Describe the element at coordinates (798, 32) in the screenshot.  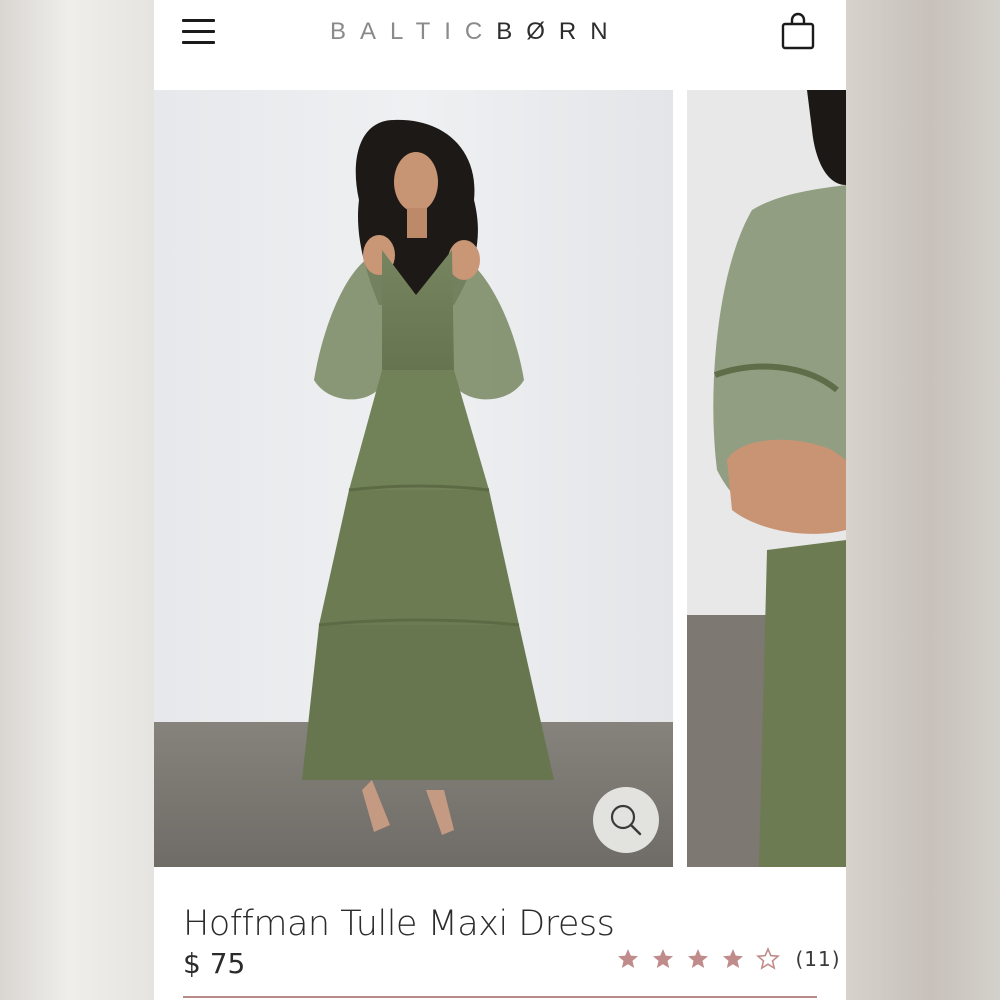
I see `shopping-bag-icon` at that location.